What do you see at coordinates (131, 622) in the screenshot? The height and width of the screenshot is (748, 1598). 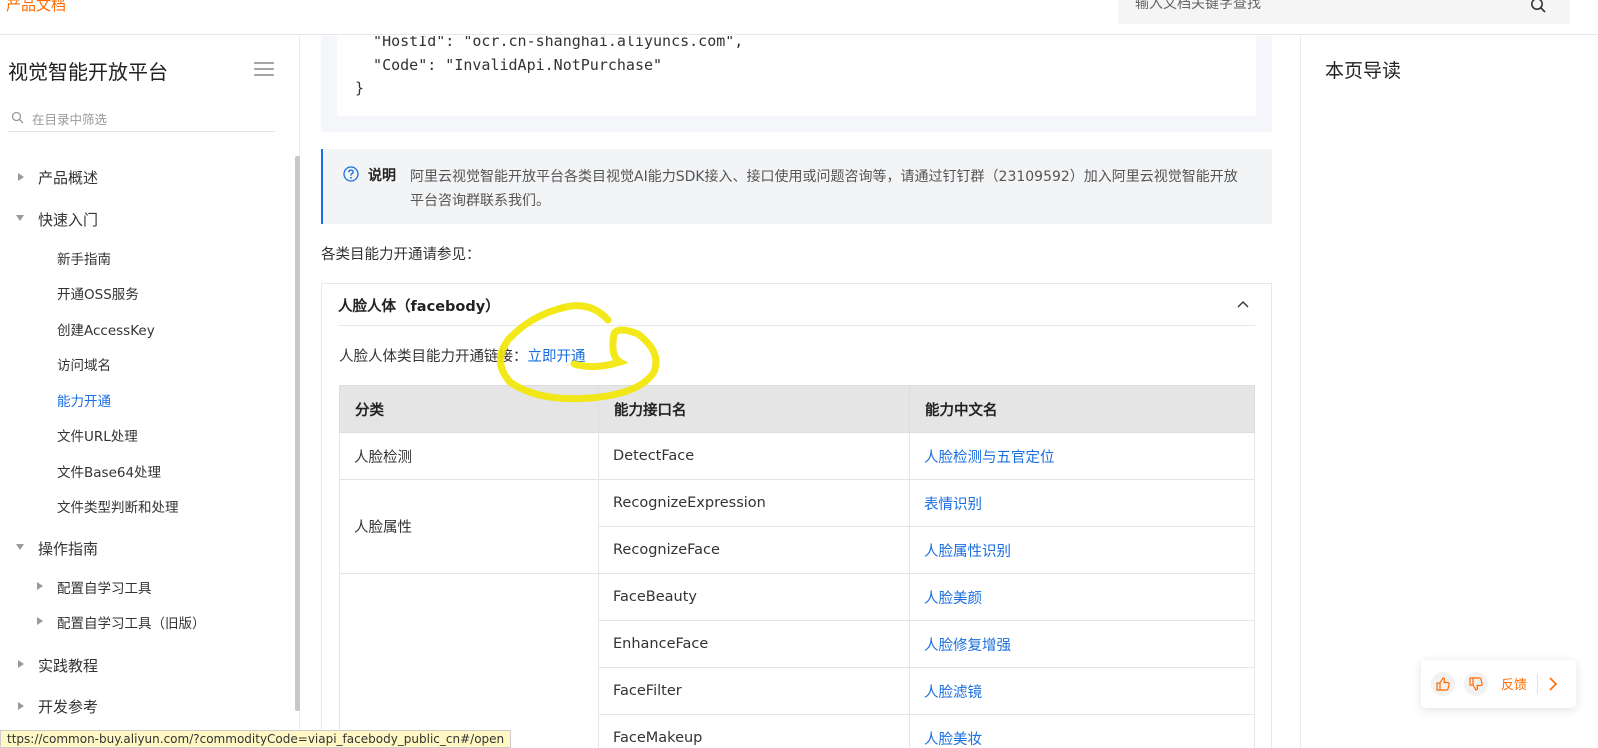 I see `sidebar-item-self-learning-old: 配置自学习工具（旧版）` at bounding box center [131, 622].